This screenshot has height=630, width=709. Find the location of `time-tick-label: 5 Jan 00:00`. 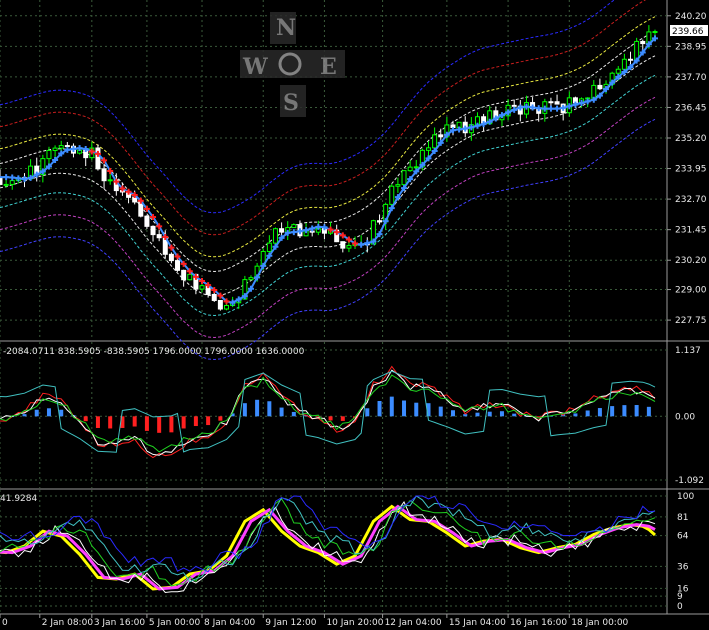

time-tick-label: 5 Jan 00:00 is located at coordinates (175, 623).